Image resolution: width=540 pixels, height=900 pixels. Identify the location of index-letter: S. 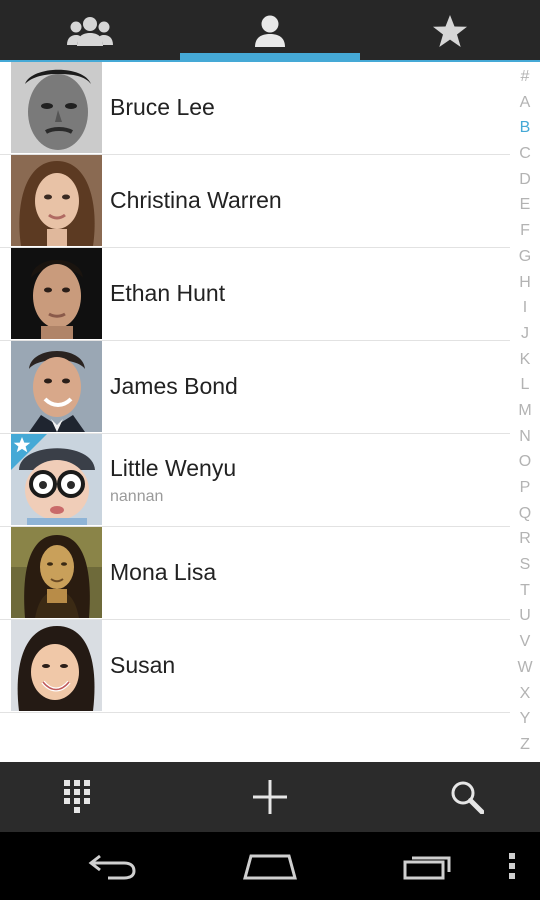
(525, 565).